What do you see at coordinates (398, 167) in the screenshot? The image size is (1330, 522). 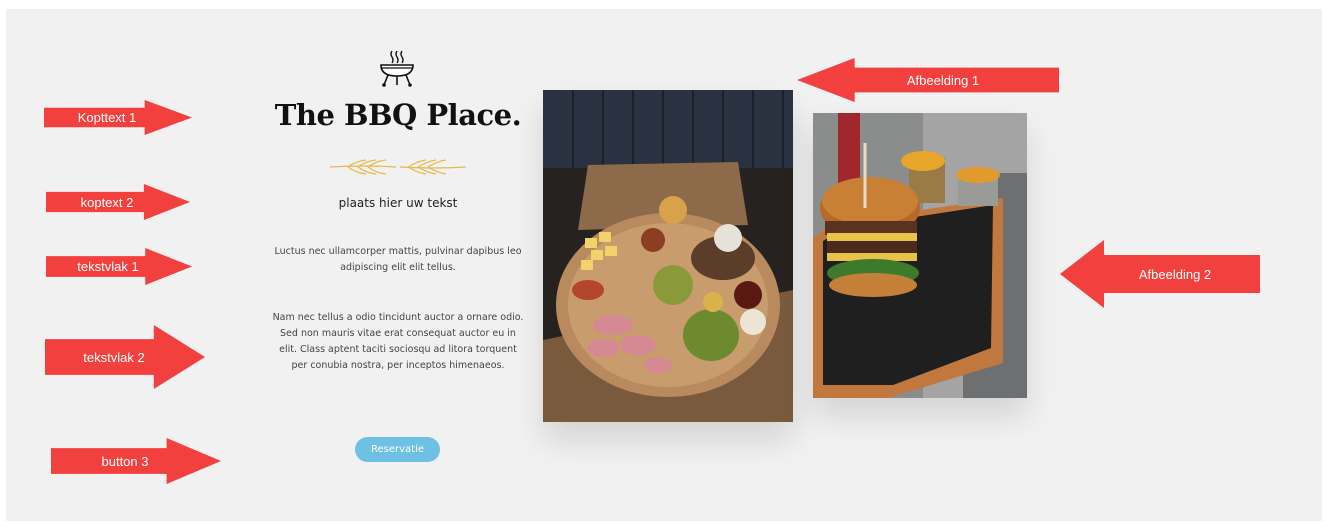 I see `wheat-divider-icon` at bounding box center [398, 167].